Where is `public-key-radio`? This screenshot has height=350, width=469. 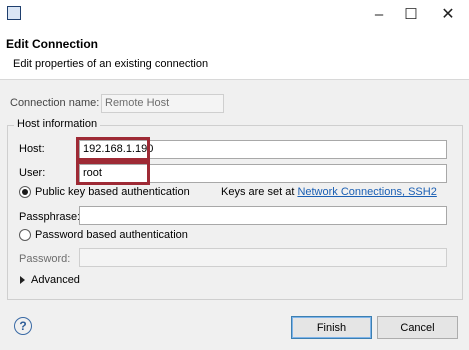
public-key-radio is located at coordinates (25, 192).